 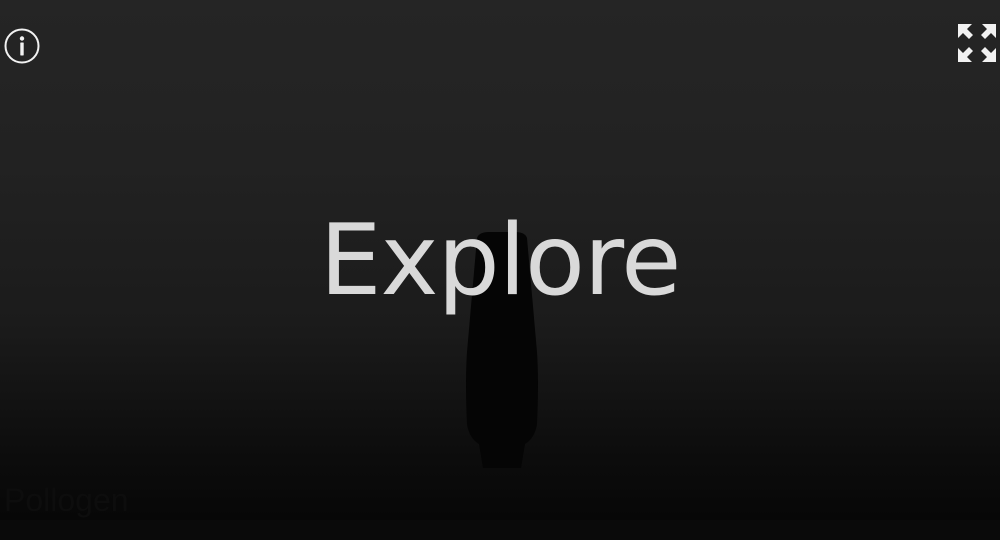 I want to click on fullscreen-button, so click(x=977, y=43).